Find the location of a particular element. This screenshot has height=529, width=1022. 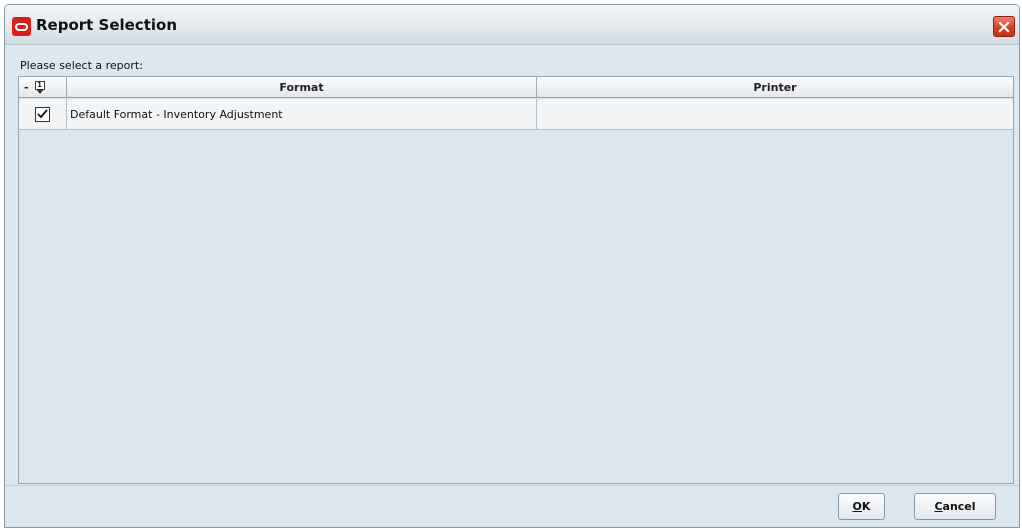

title-bar: Report Selection is located at coordinates (512, 25).